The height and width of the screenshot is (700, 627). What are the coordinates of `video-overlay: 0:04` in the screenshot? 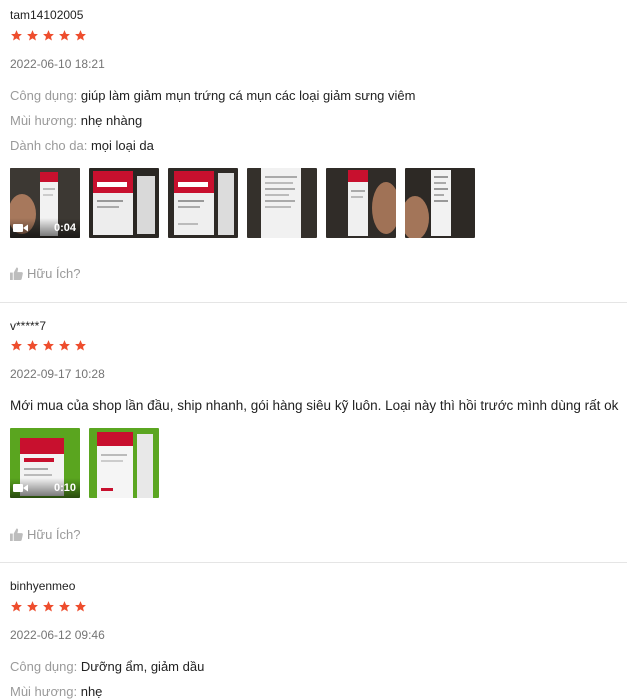 It's located at (45, 228).